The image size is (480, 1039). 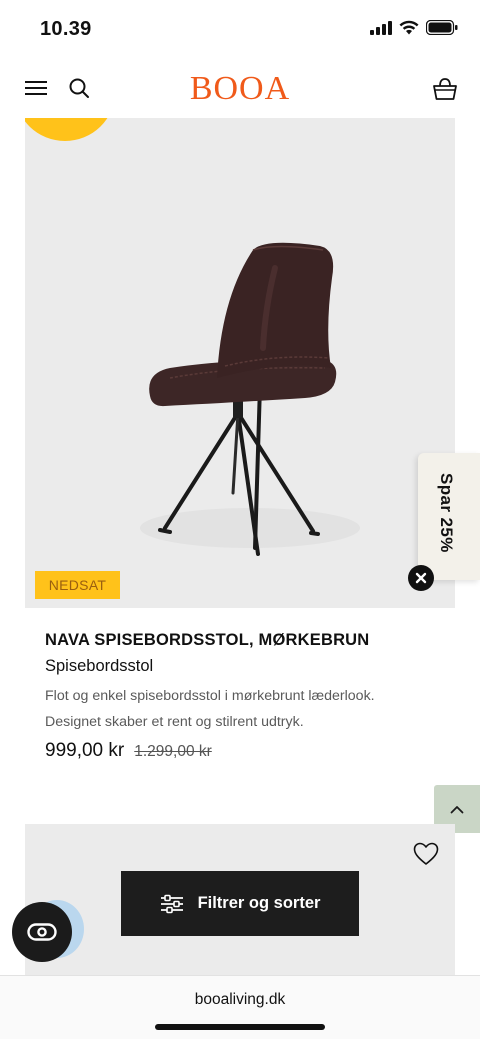 What do you see at coordinates (240, 1000) in the screenshot?
I see `url-text: booaliving.dk` at bounding box center [240, 1000].